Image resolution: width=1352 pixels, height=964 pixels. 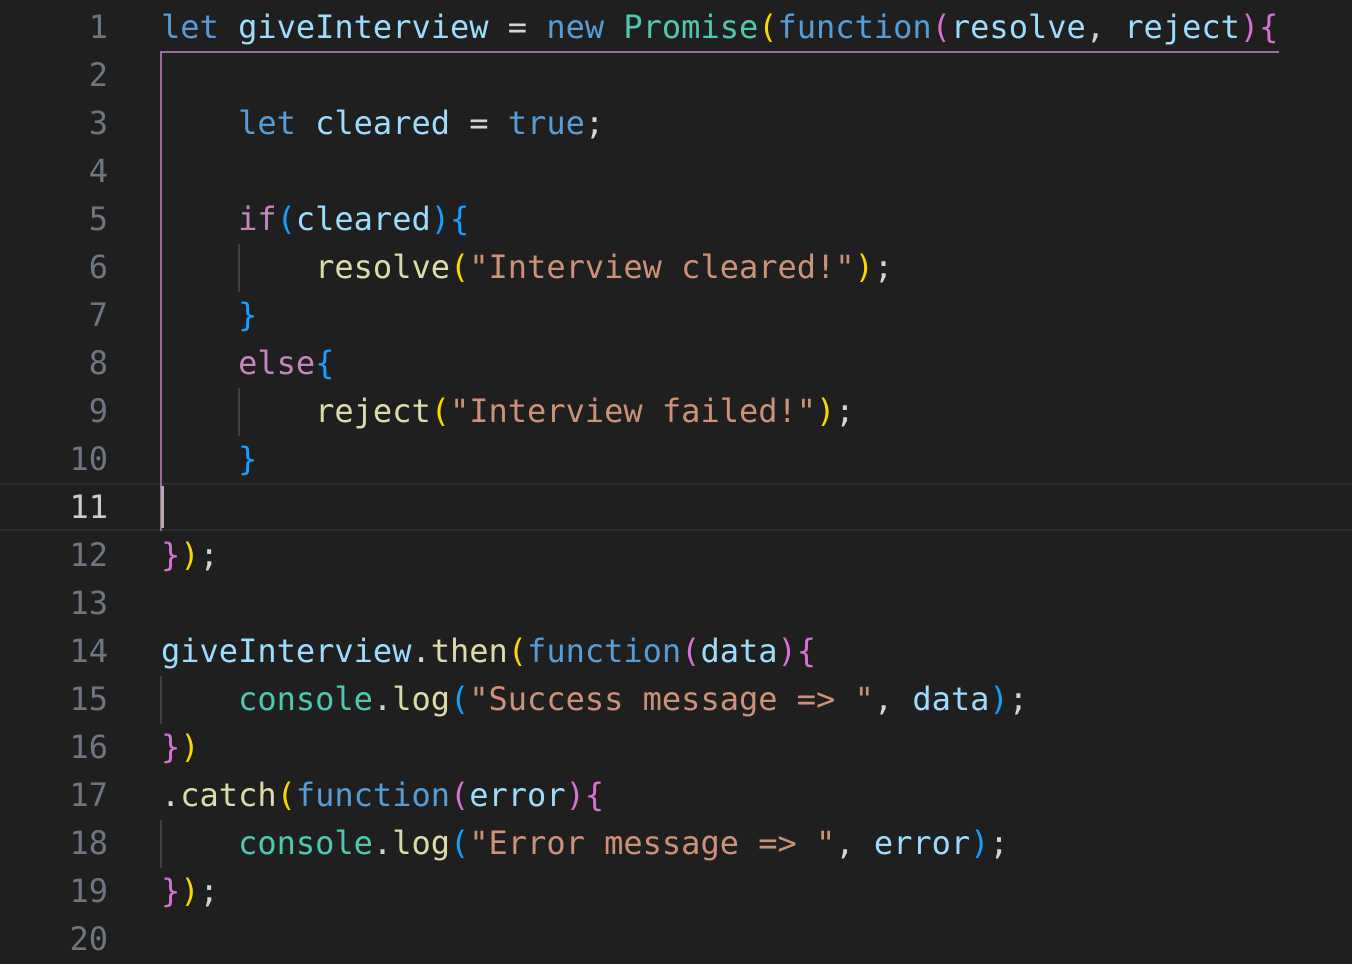 What do you see at coordinates (161, 700) in the screenshot?
I see `indent-guide-then-block` at bounding box center [161, 700].